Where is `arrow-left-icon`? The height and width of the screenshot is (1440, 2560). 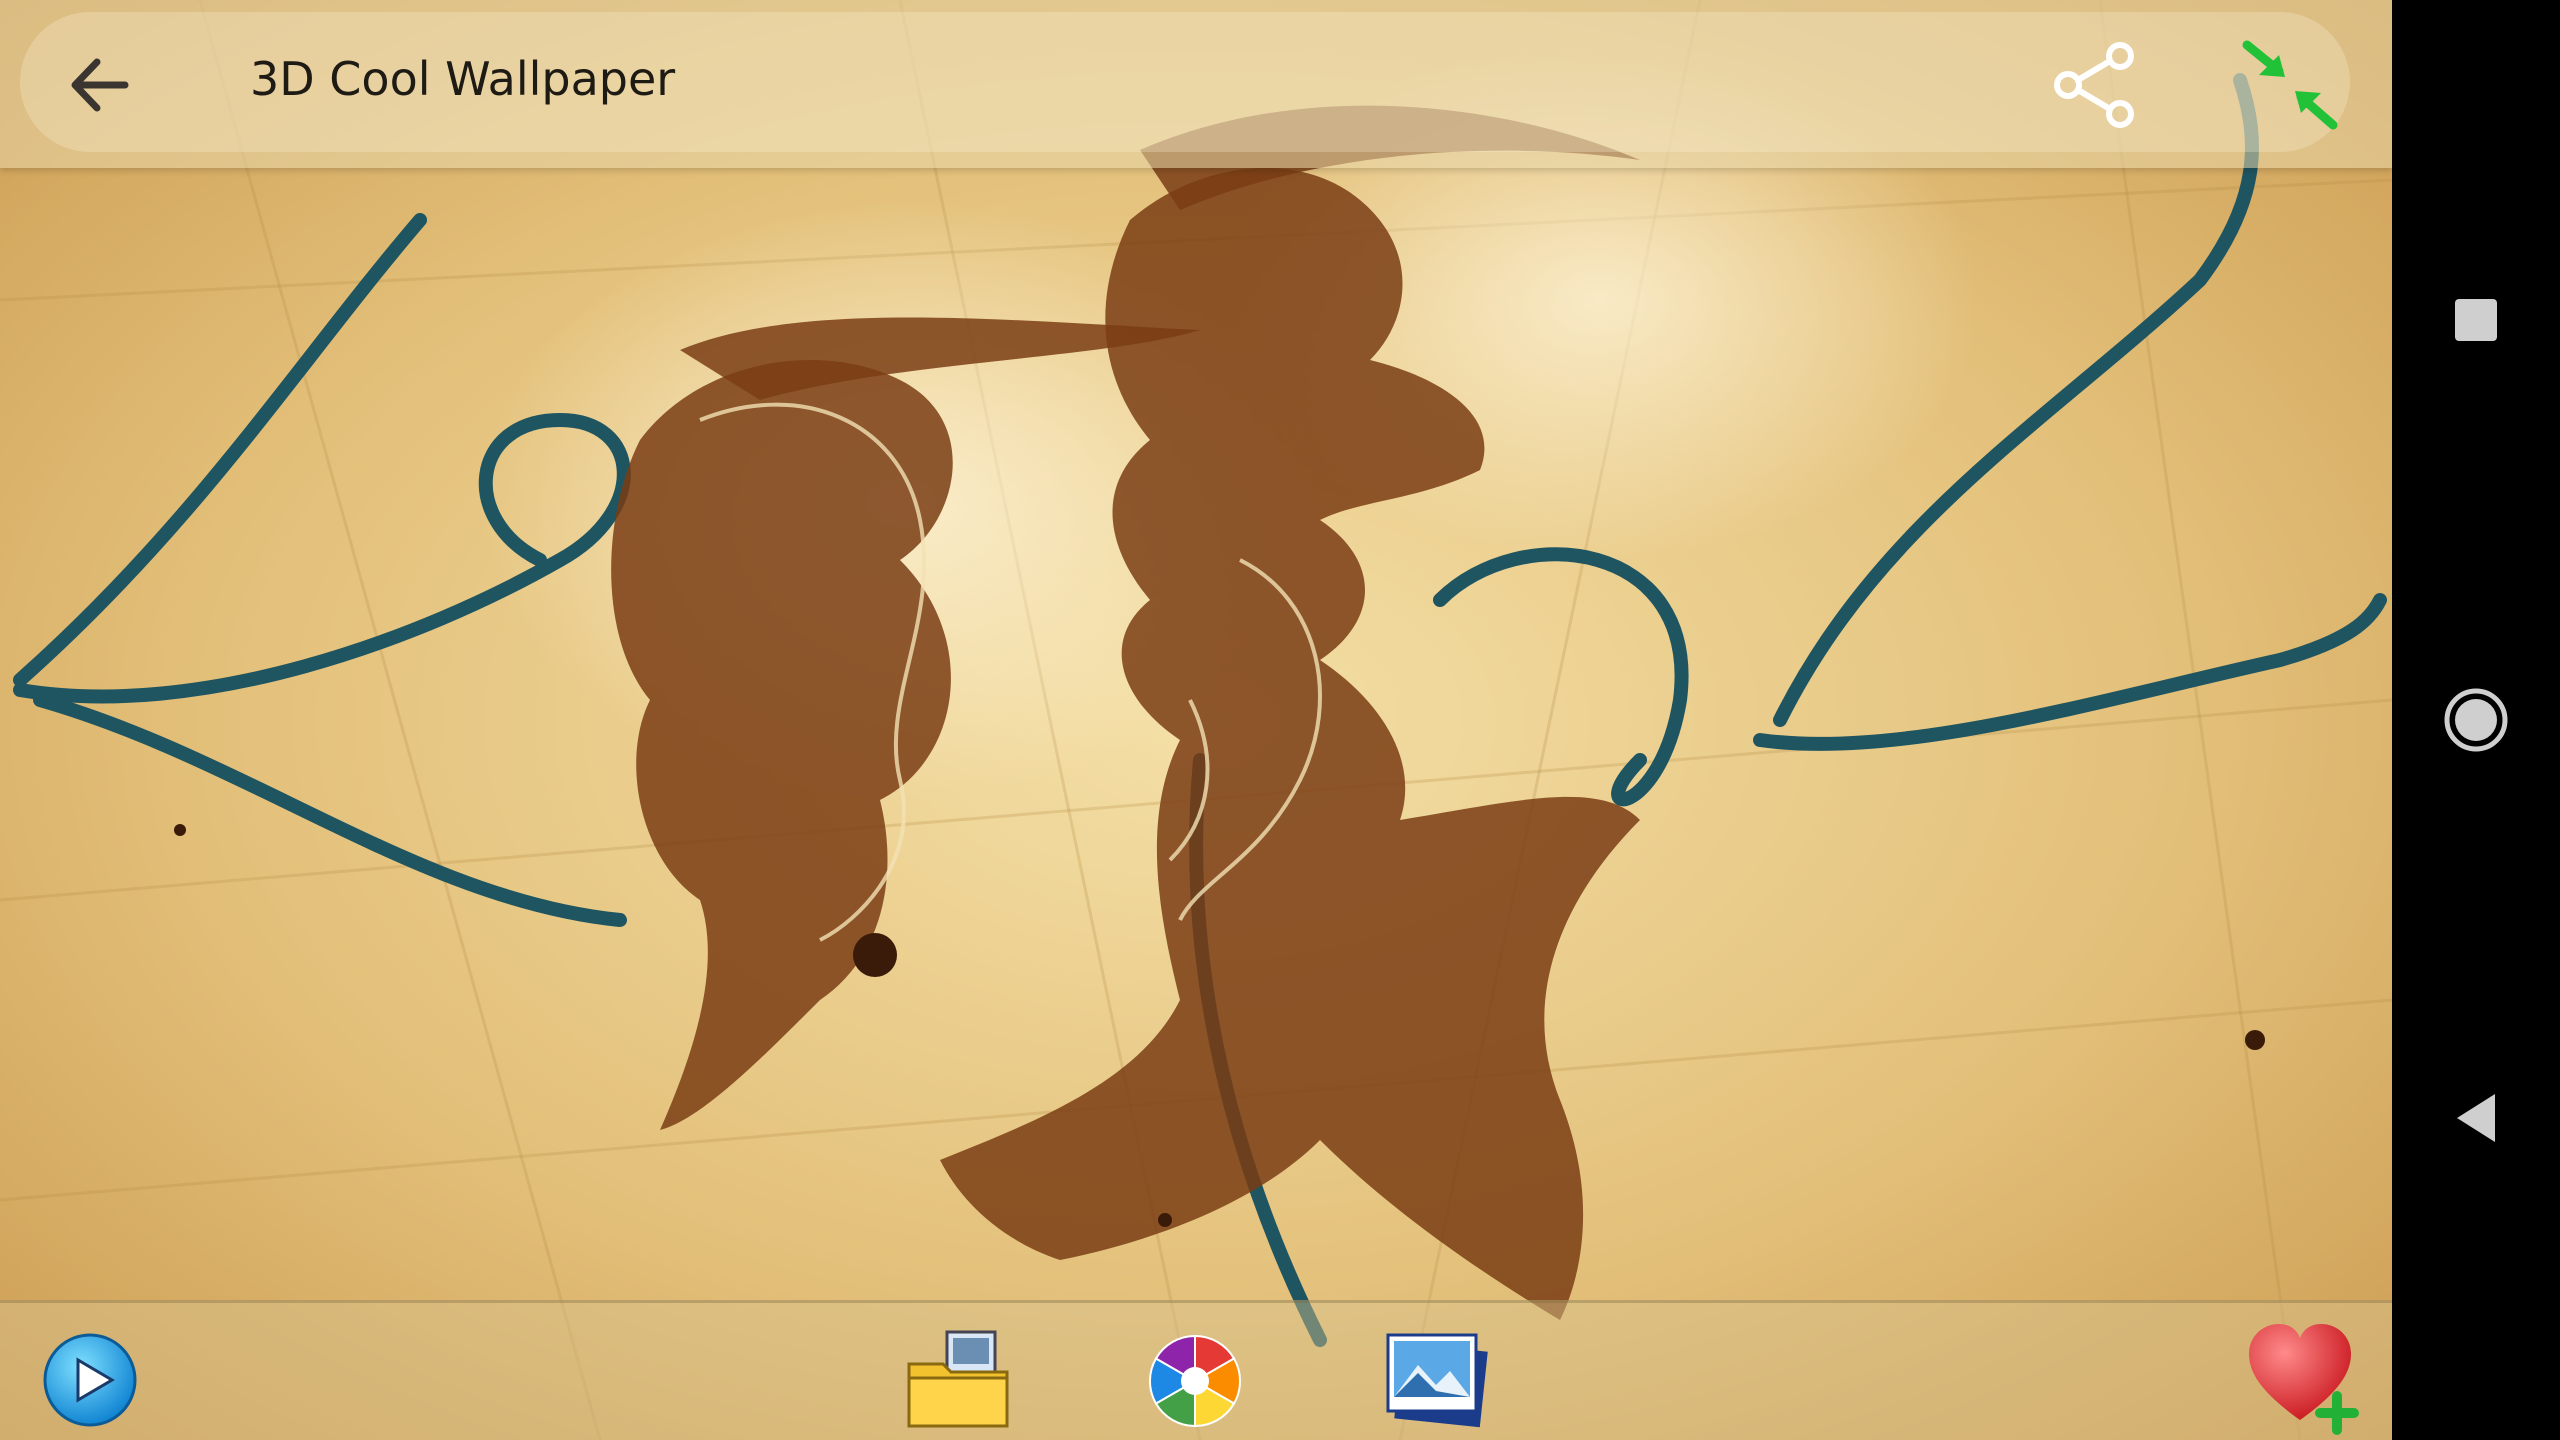 arrow-left-icon is located at coordinates (100, 85).